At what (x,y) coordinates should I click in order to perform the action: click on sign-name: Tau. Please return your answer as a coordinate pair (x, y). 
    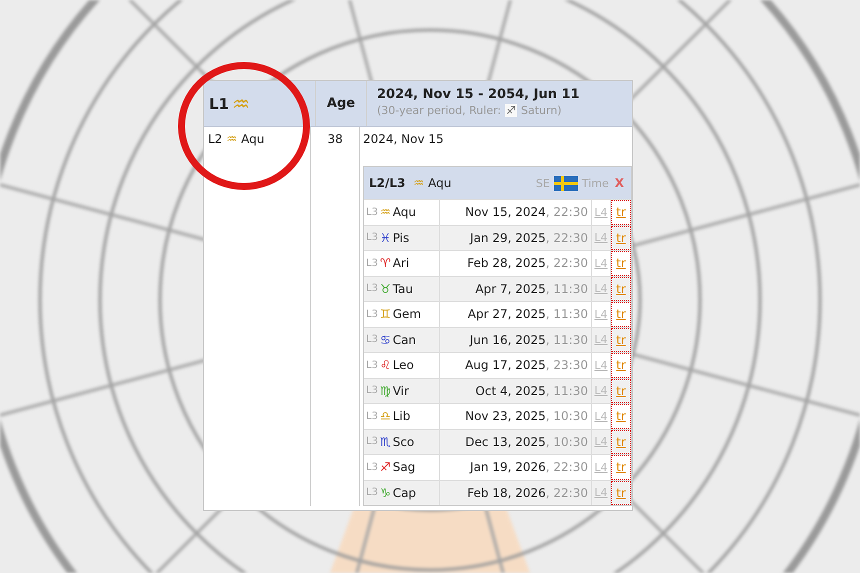
    Looking at the image, I should click on (403, 289).